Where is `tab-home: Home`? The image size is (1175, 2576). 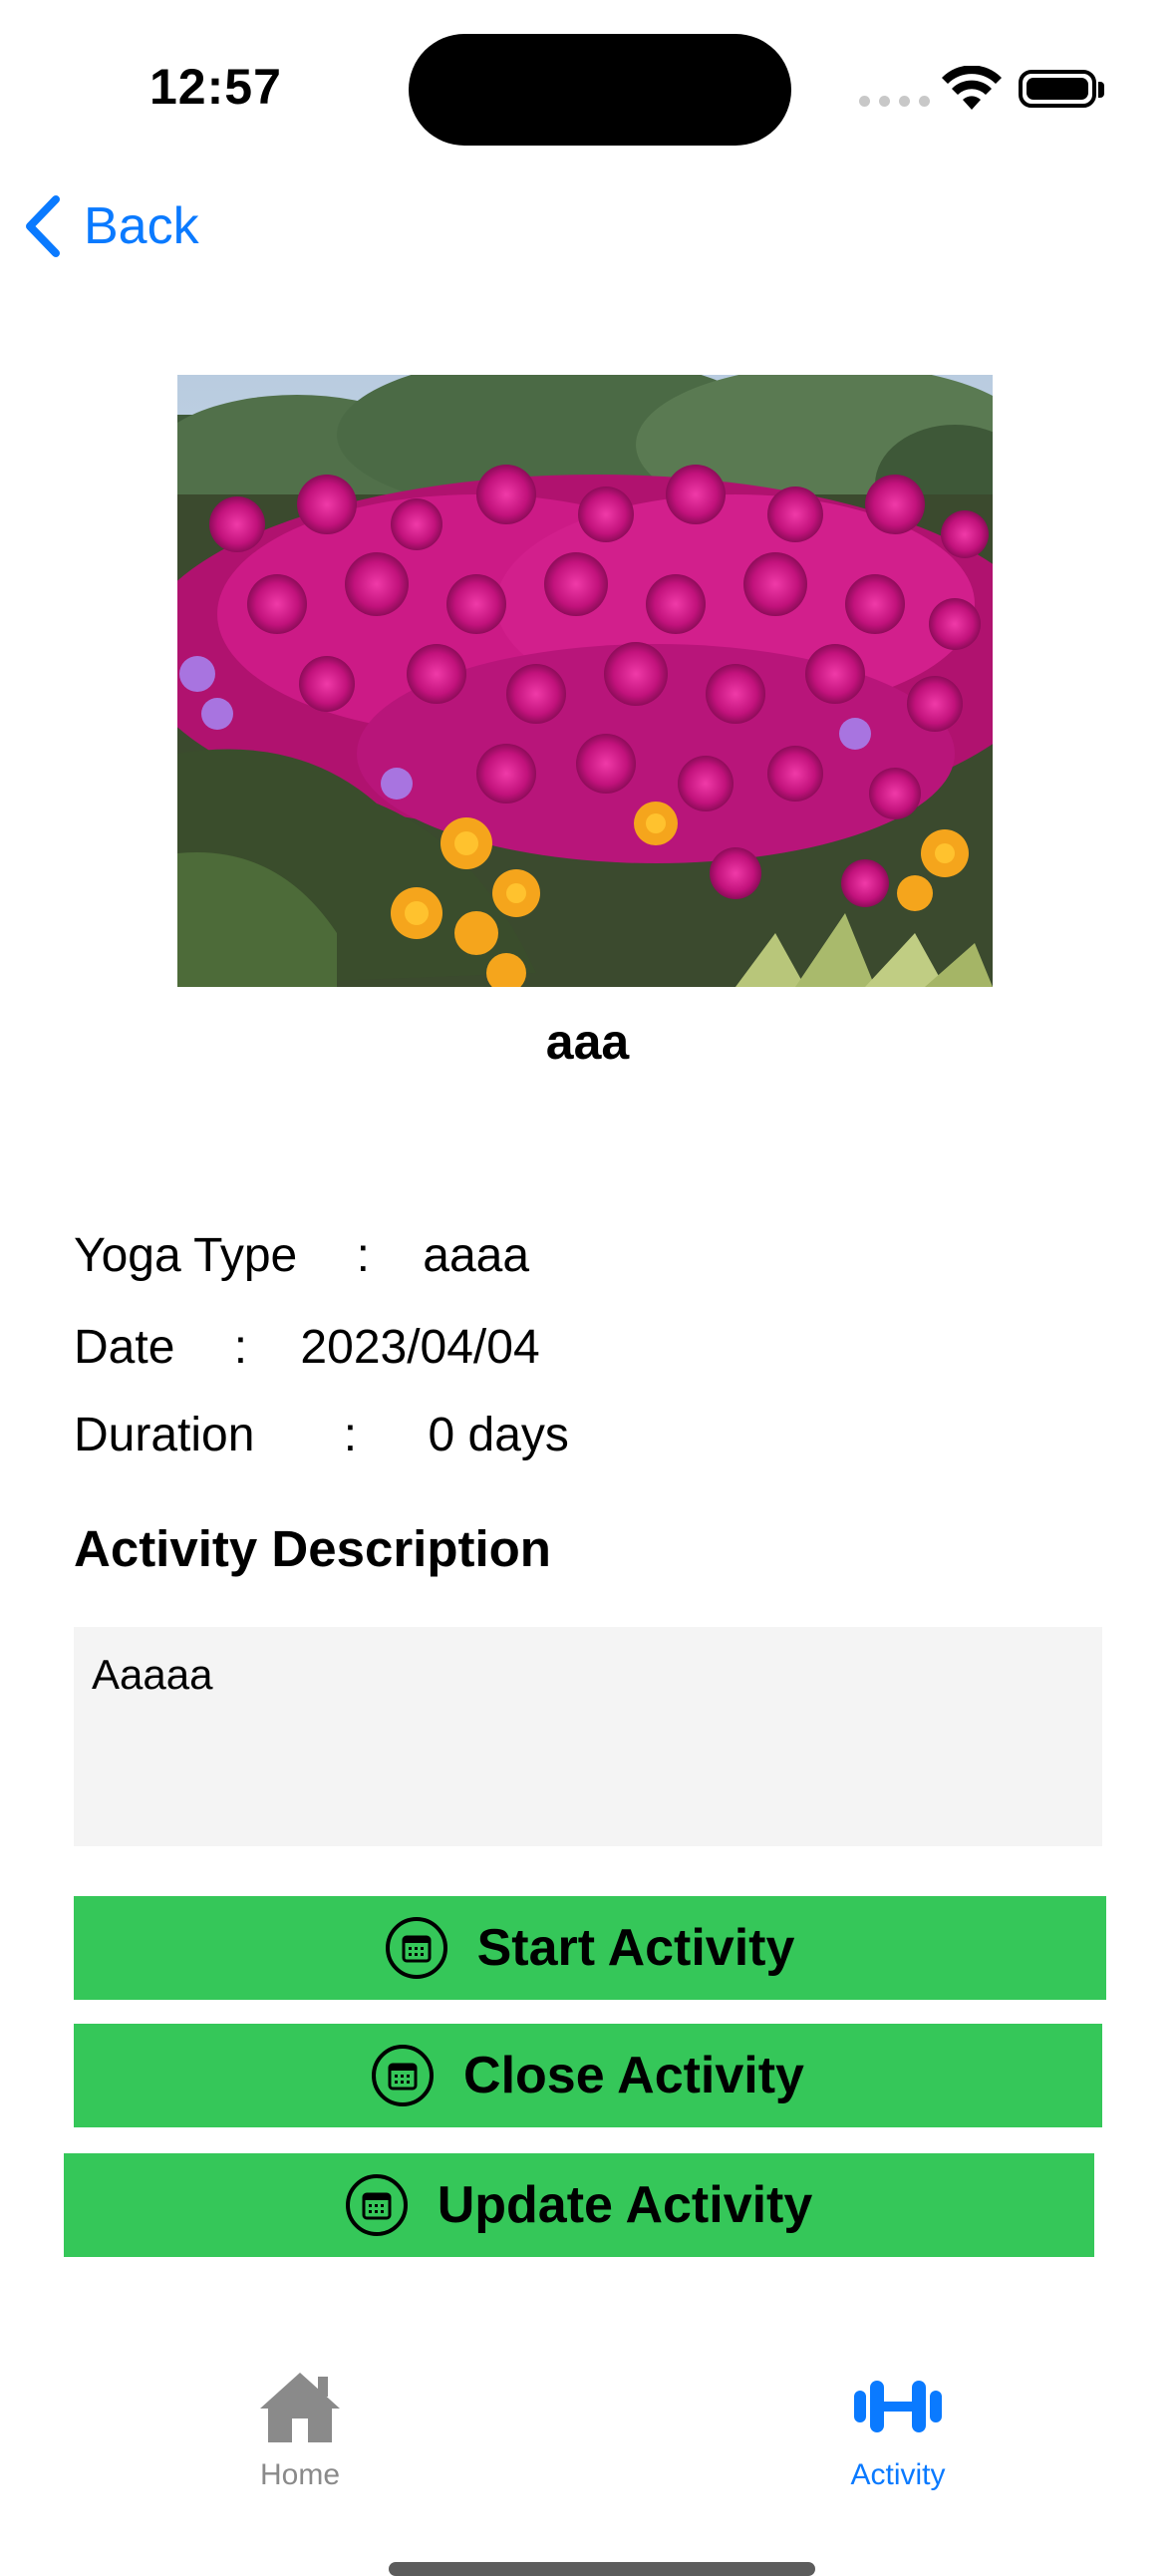 tab-home: Home is located at coordinates (300, 2430).